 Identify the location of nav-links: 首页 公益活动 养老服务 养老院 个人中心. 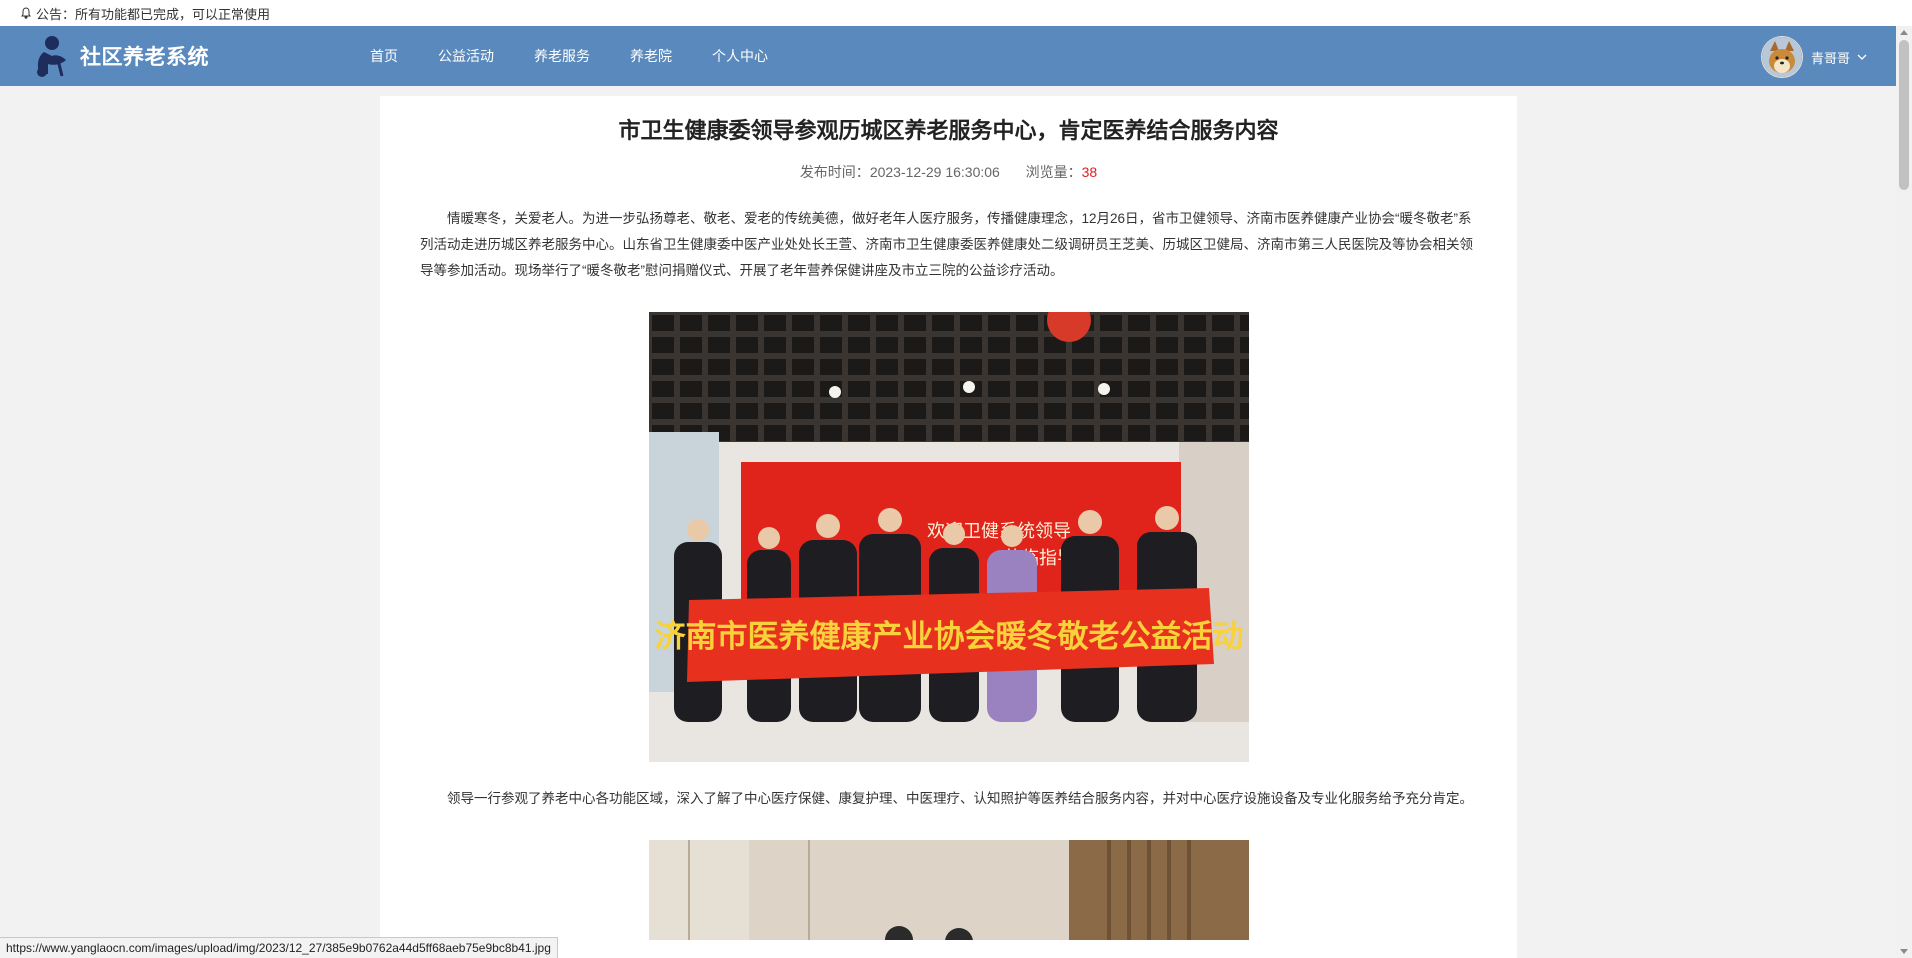
(589, 56).